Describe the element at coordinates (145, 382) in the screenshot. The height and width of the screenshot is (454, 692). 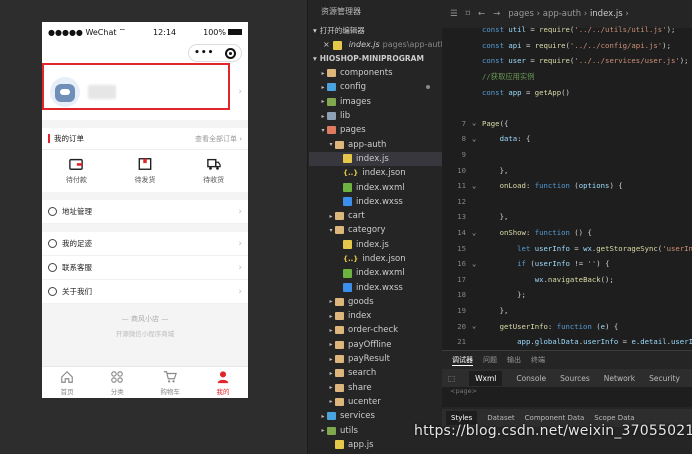
I see `tab-bar: 首页 分类 购物车 我的` at that location.